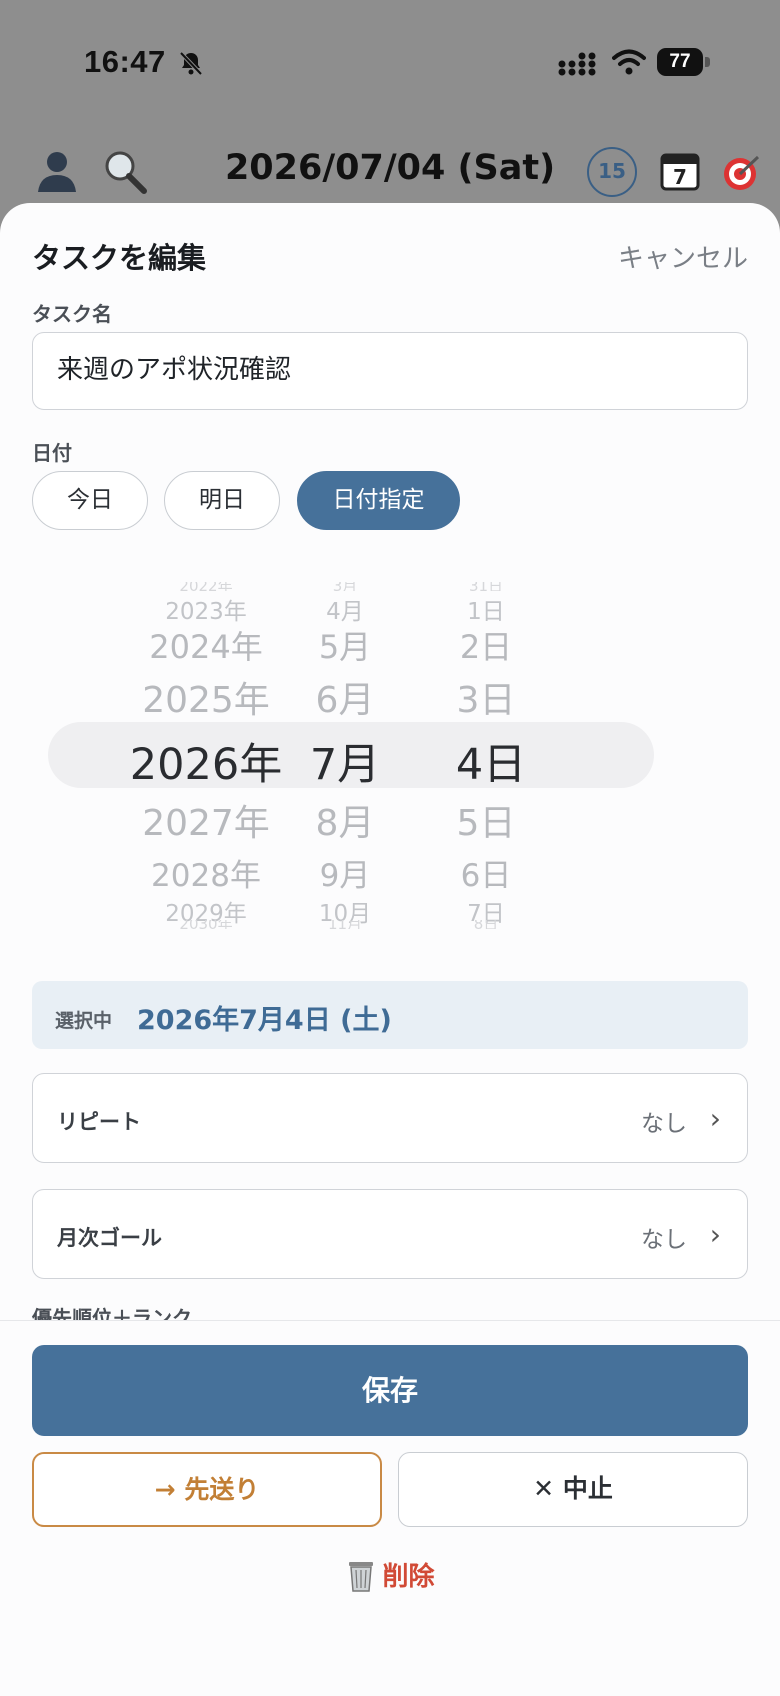 This screenshot has width=780, height=1696. I want to click on status-time: 16:47, so click(125, 61).